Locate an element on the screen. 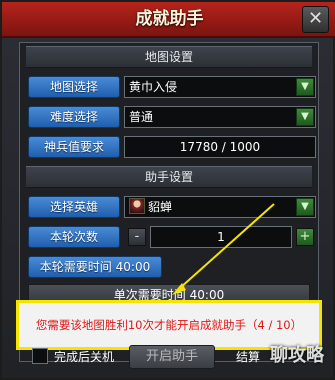 The width and height of the screenshot is (335, 380). weapon-requirement-label: 神兵值要求 is located at coordinates (74, 147).